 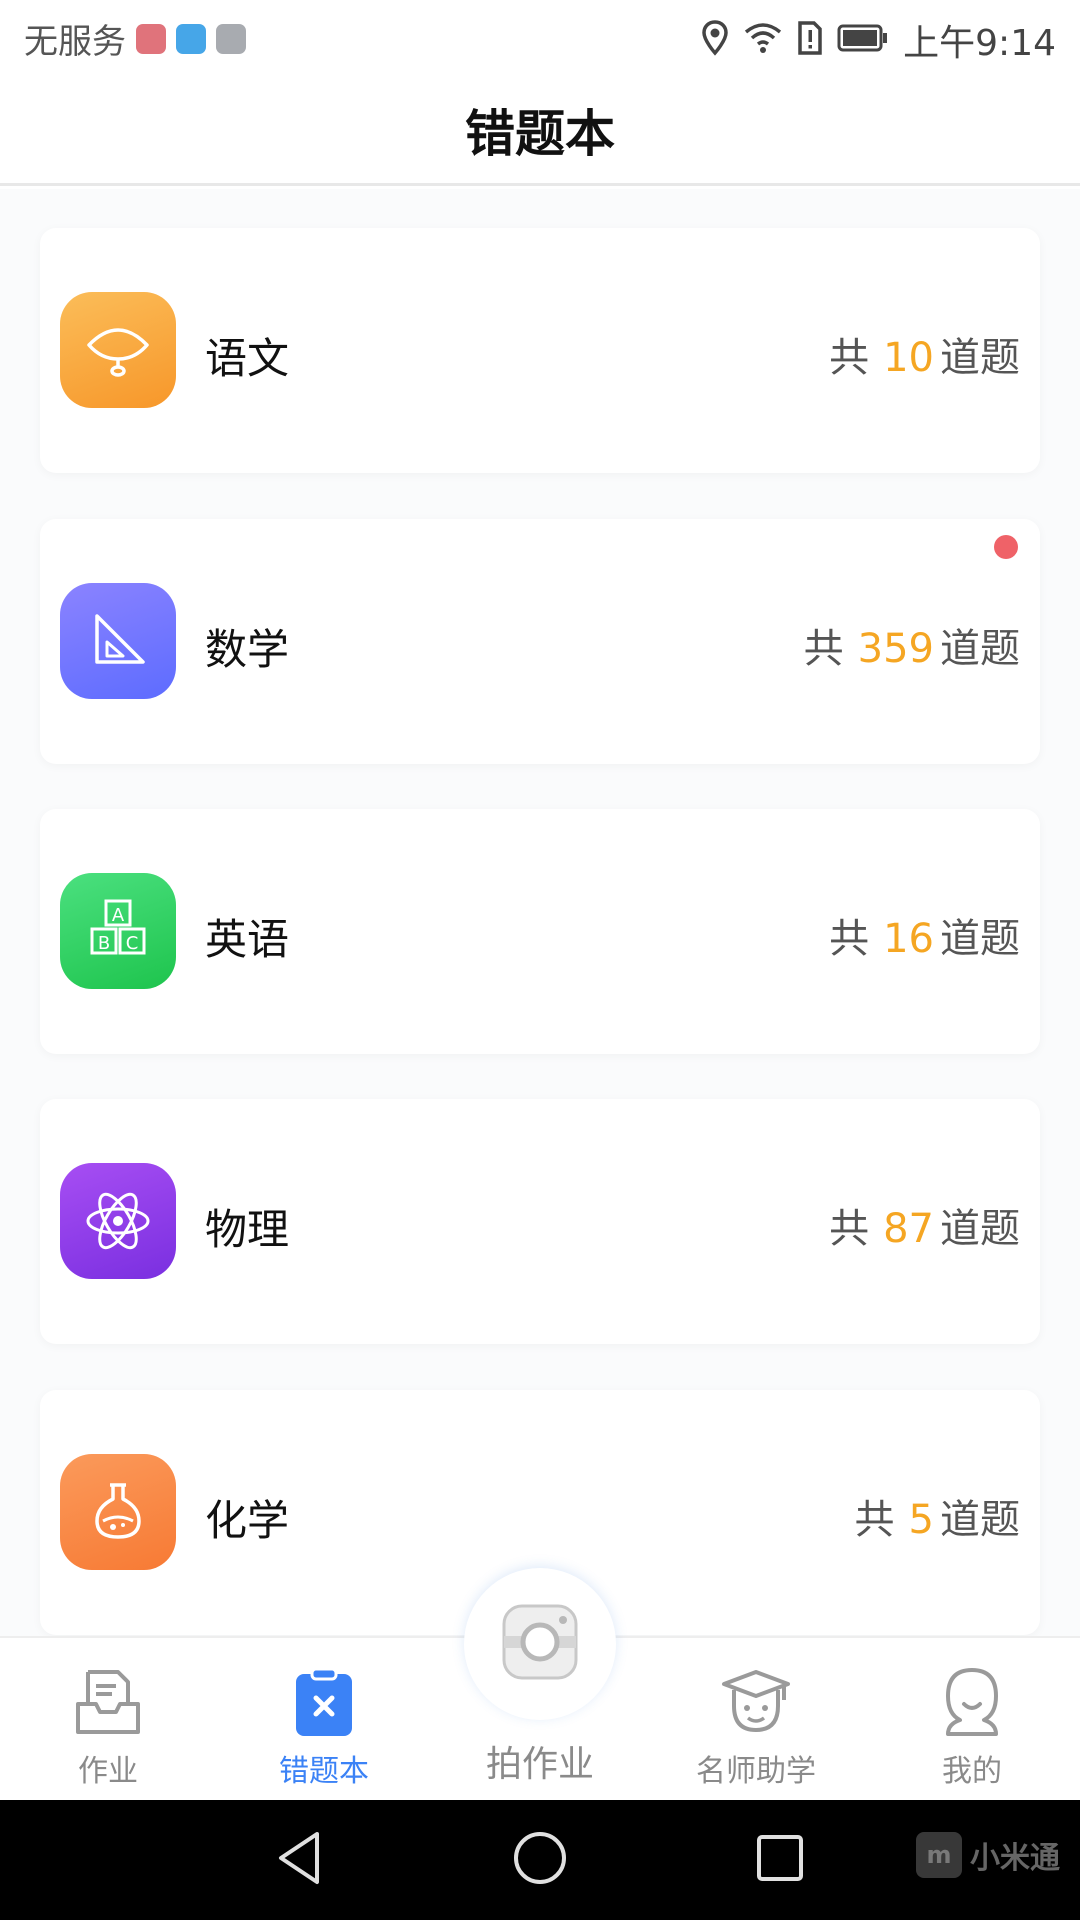 I want to click on camera-icon, so click(x=540, y=1644).